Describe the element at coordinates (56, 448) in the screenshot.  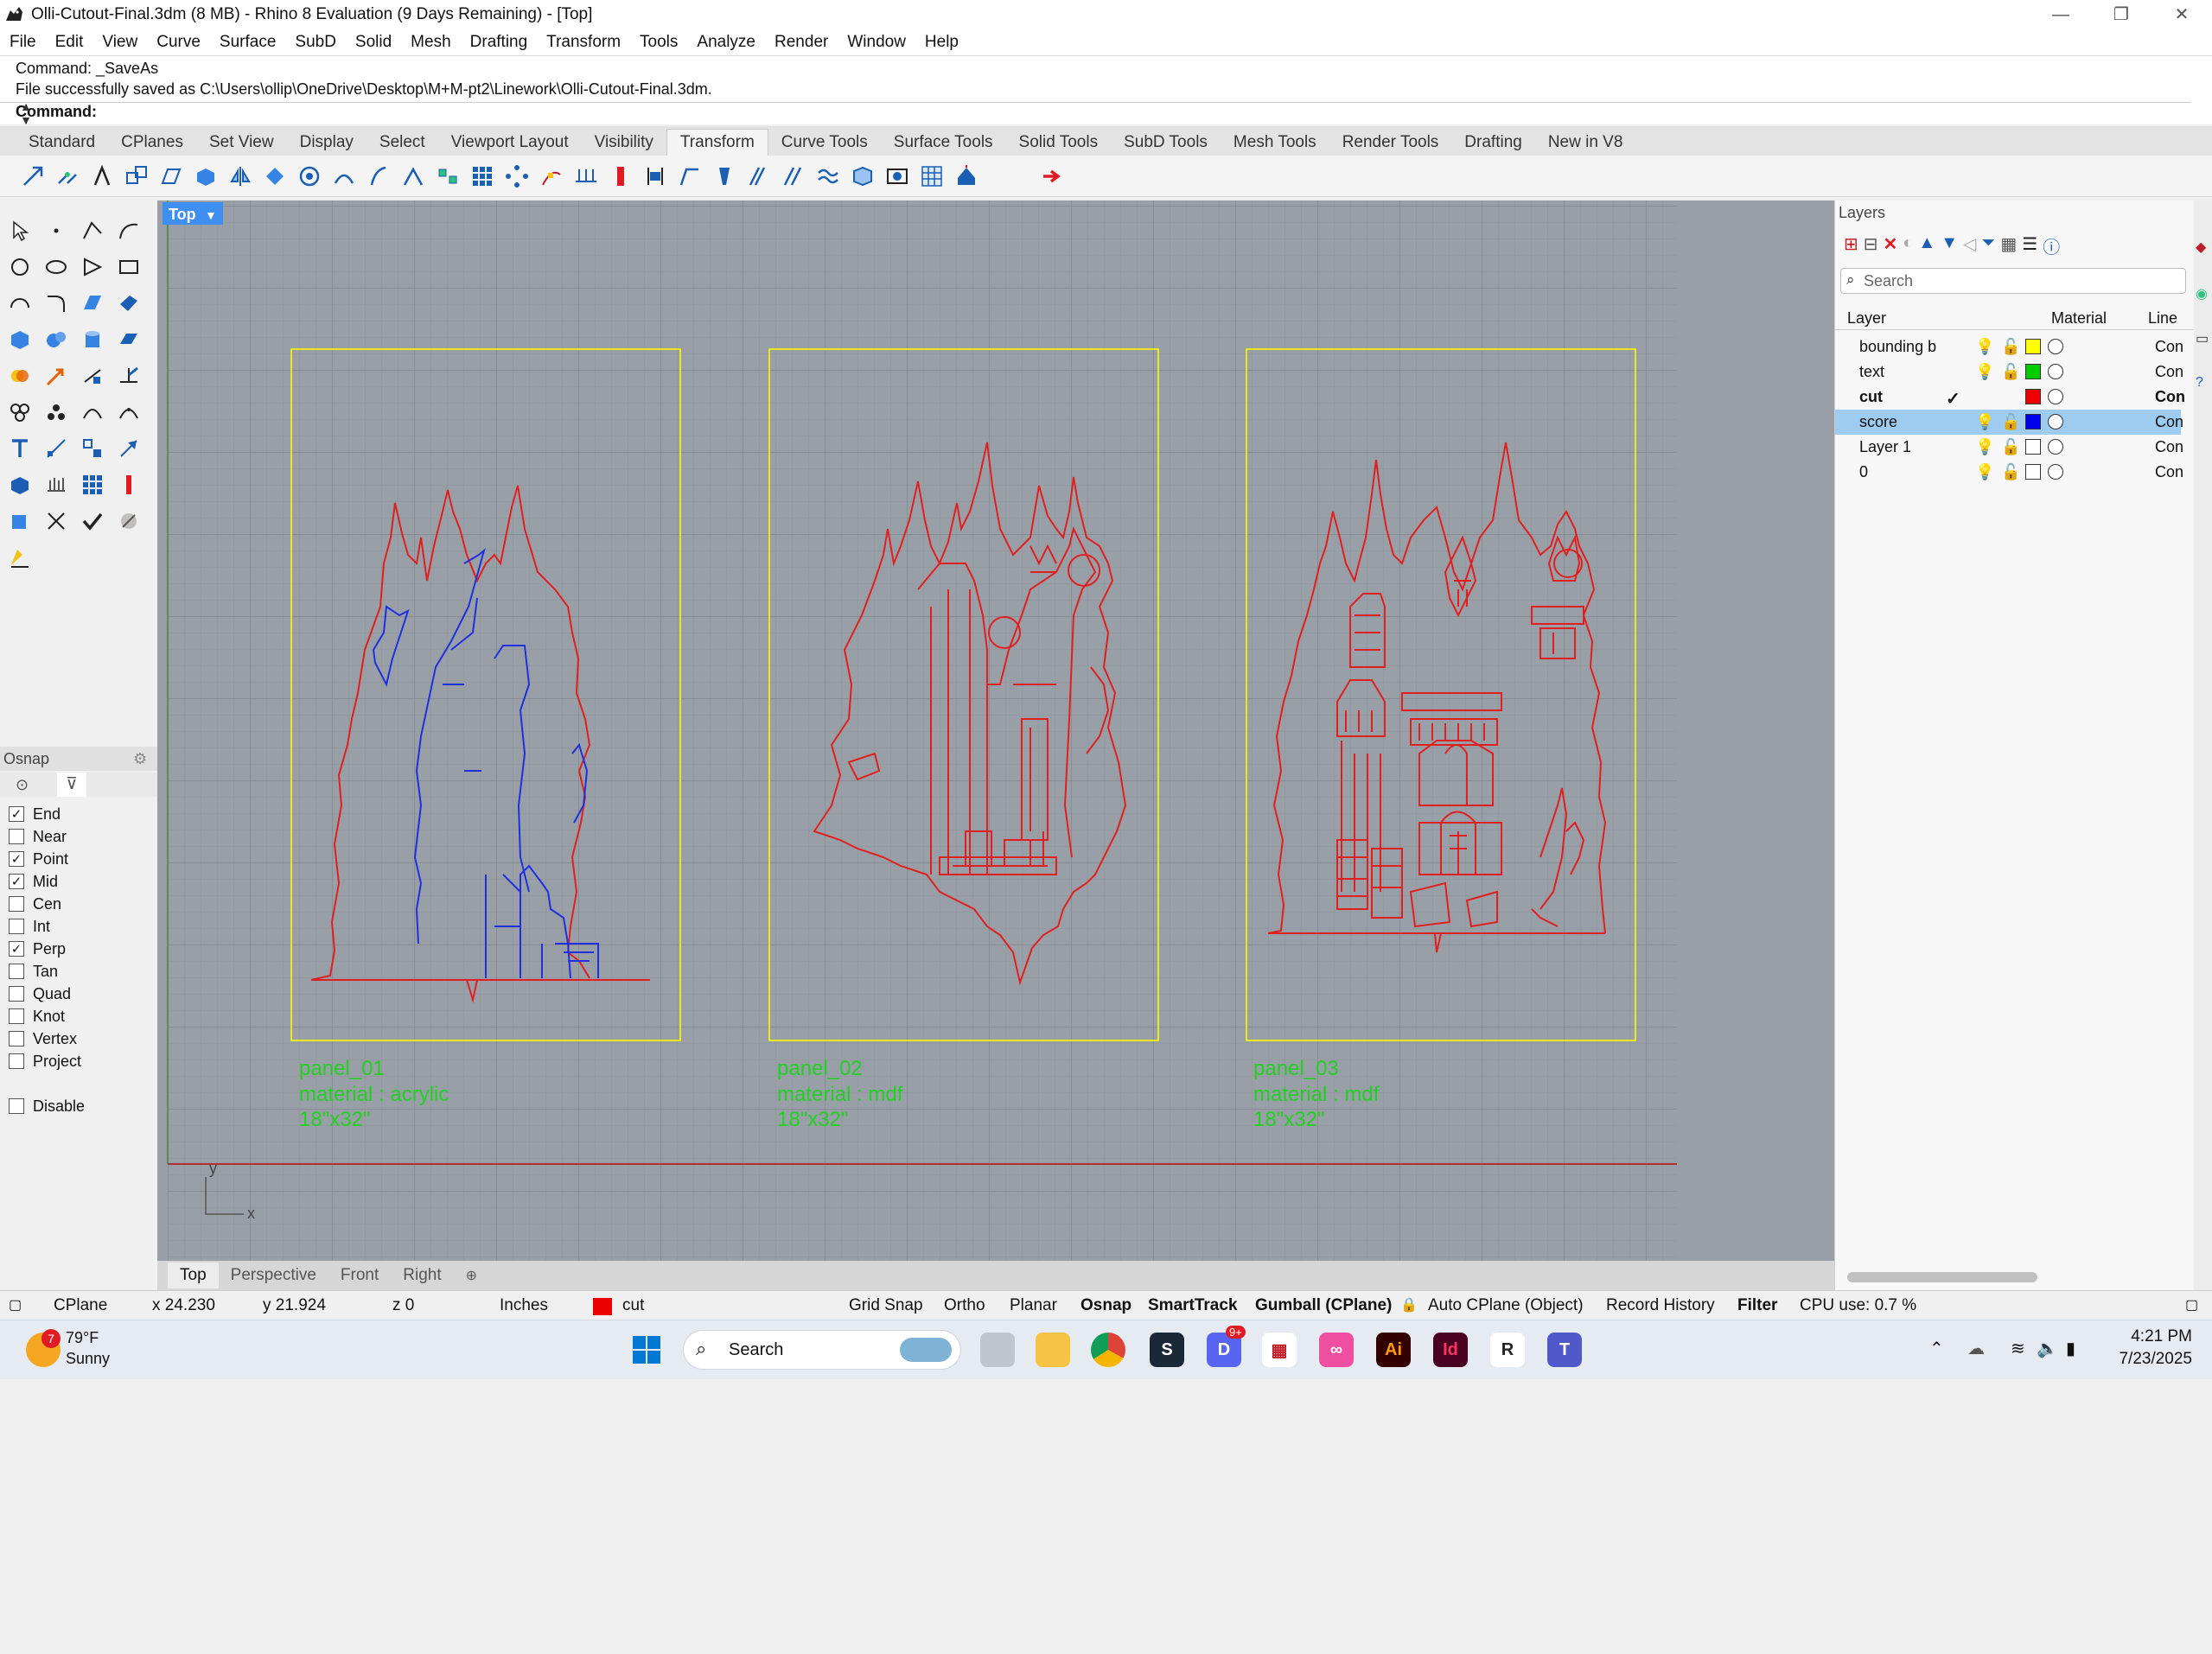
I see `dimension-icon` at that location.